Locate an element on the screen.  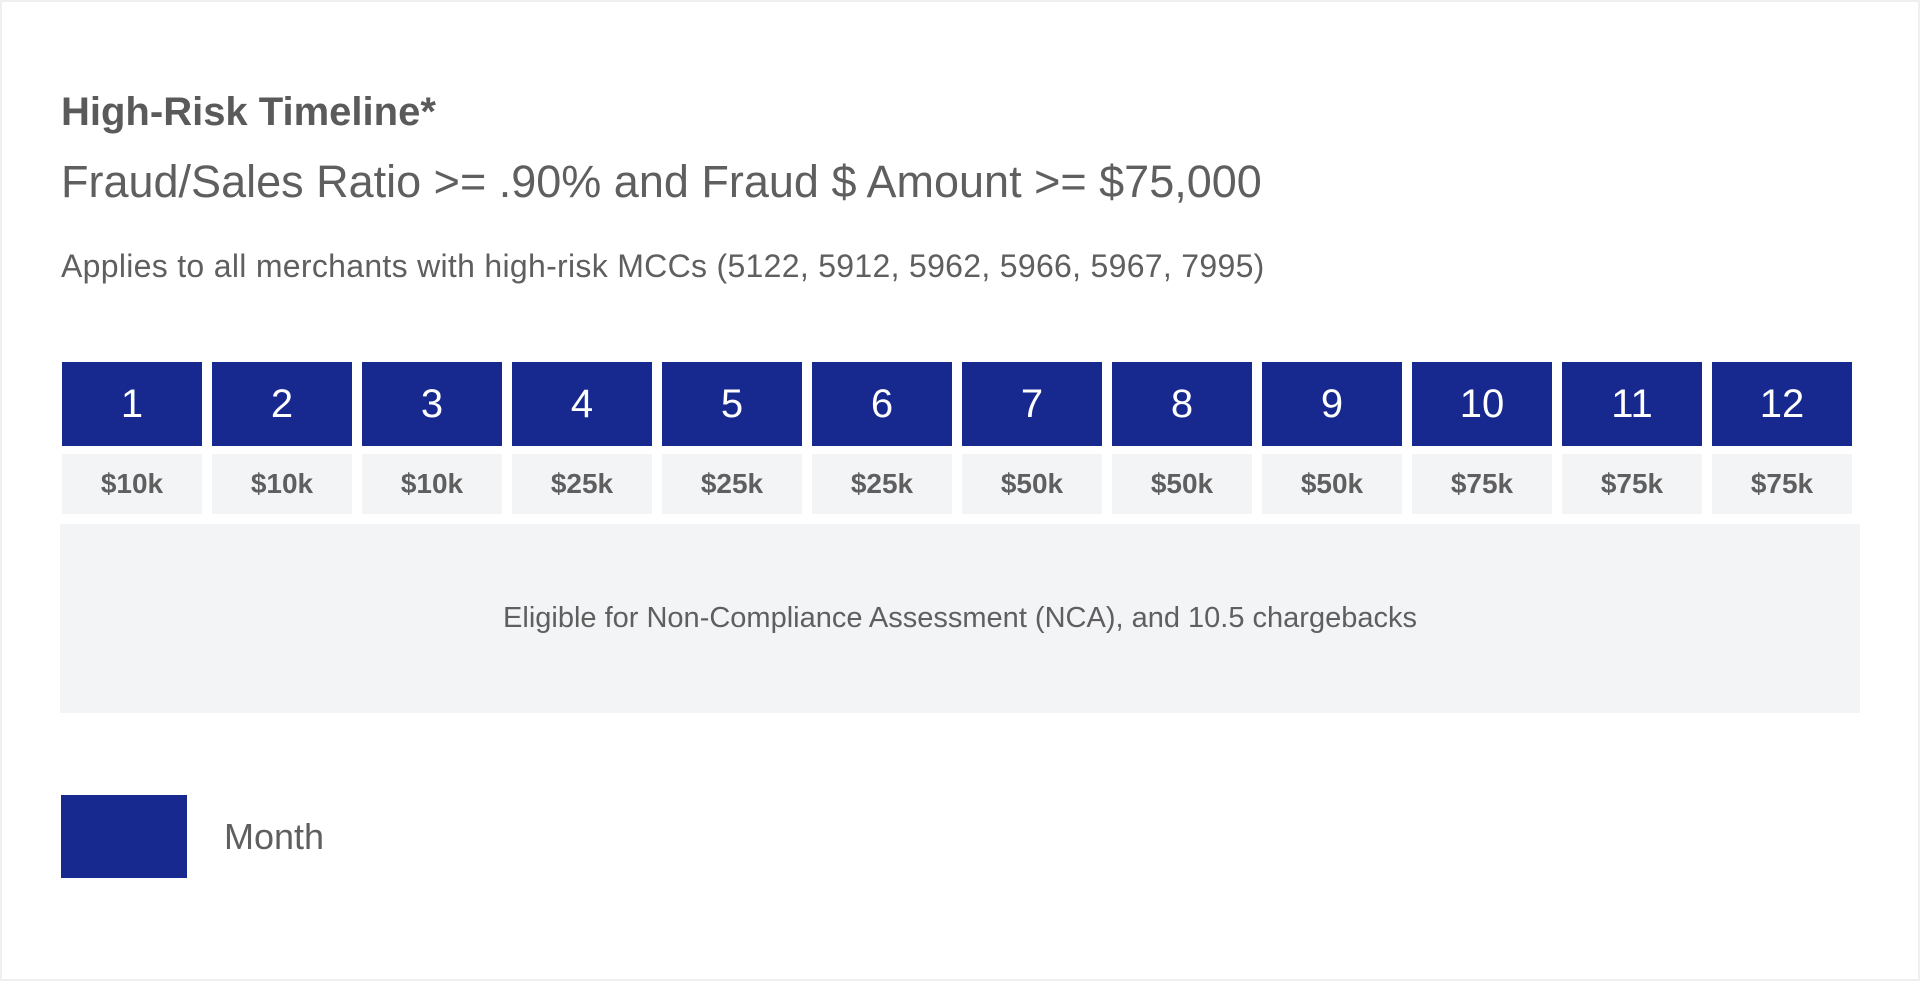
month-cell: 2 is located at coordinates (282, 404).